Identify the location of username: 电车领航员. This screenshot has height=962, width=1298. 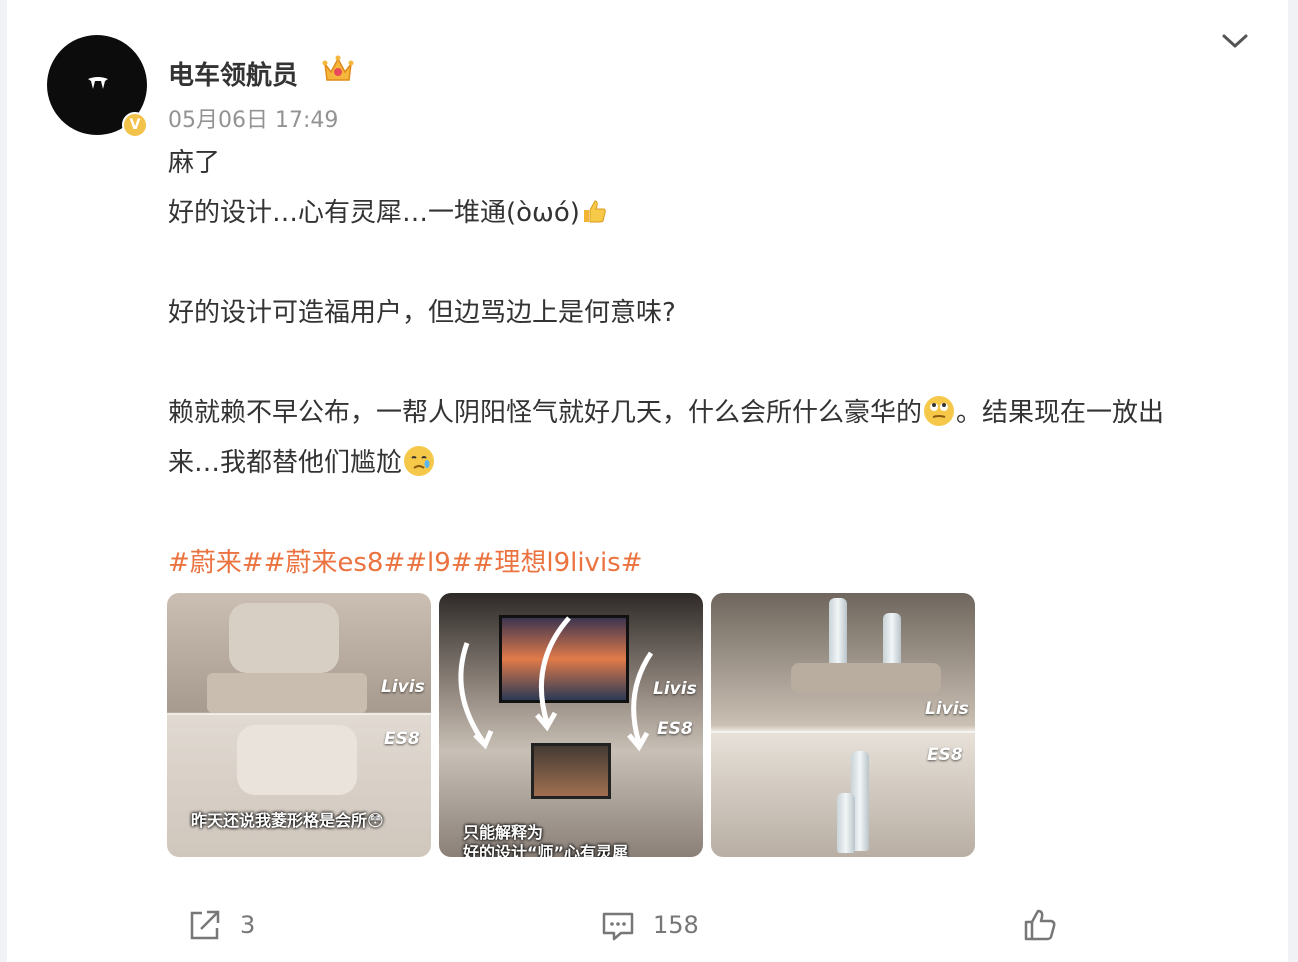
(233, 73).